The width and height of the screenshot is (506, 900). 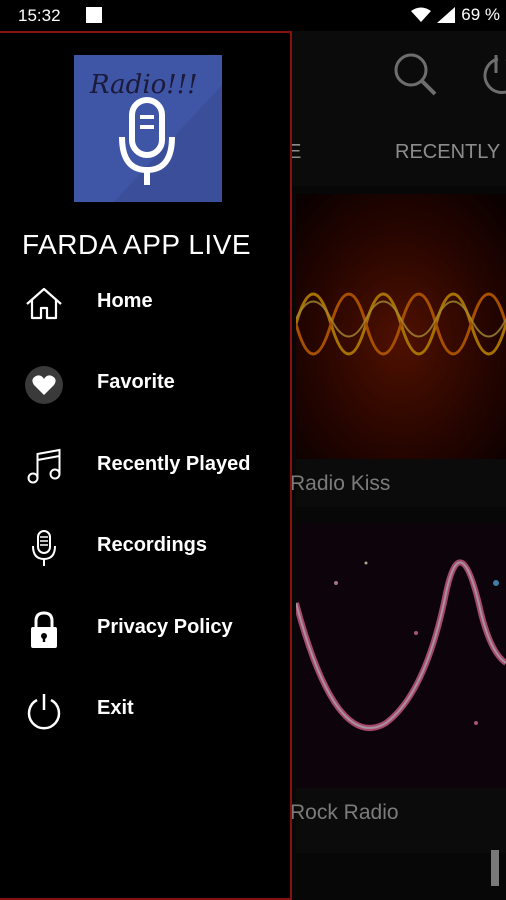 I want to click on app-title: FARDA APP LIVE, so click(x=137, y=244).